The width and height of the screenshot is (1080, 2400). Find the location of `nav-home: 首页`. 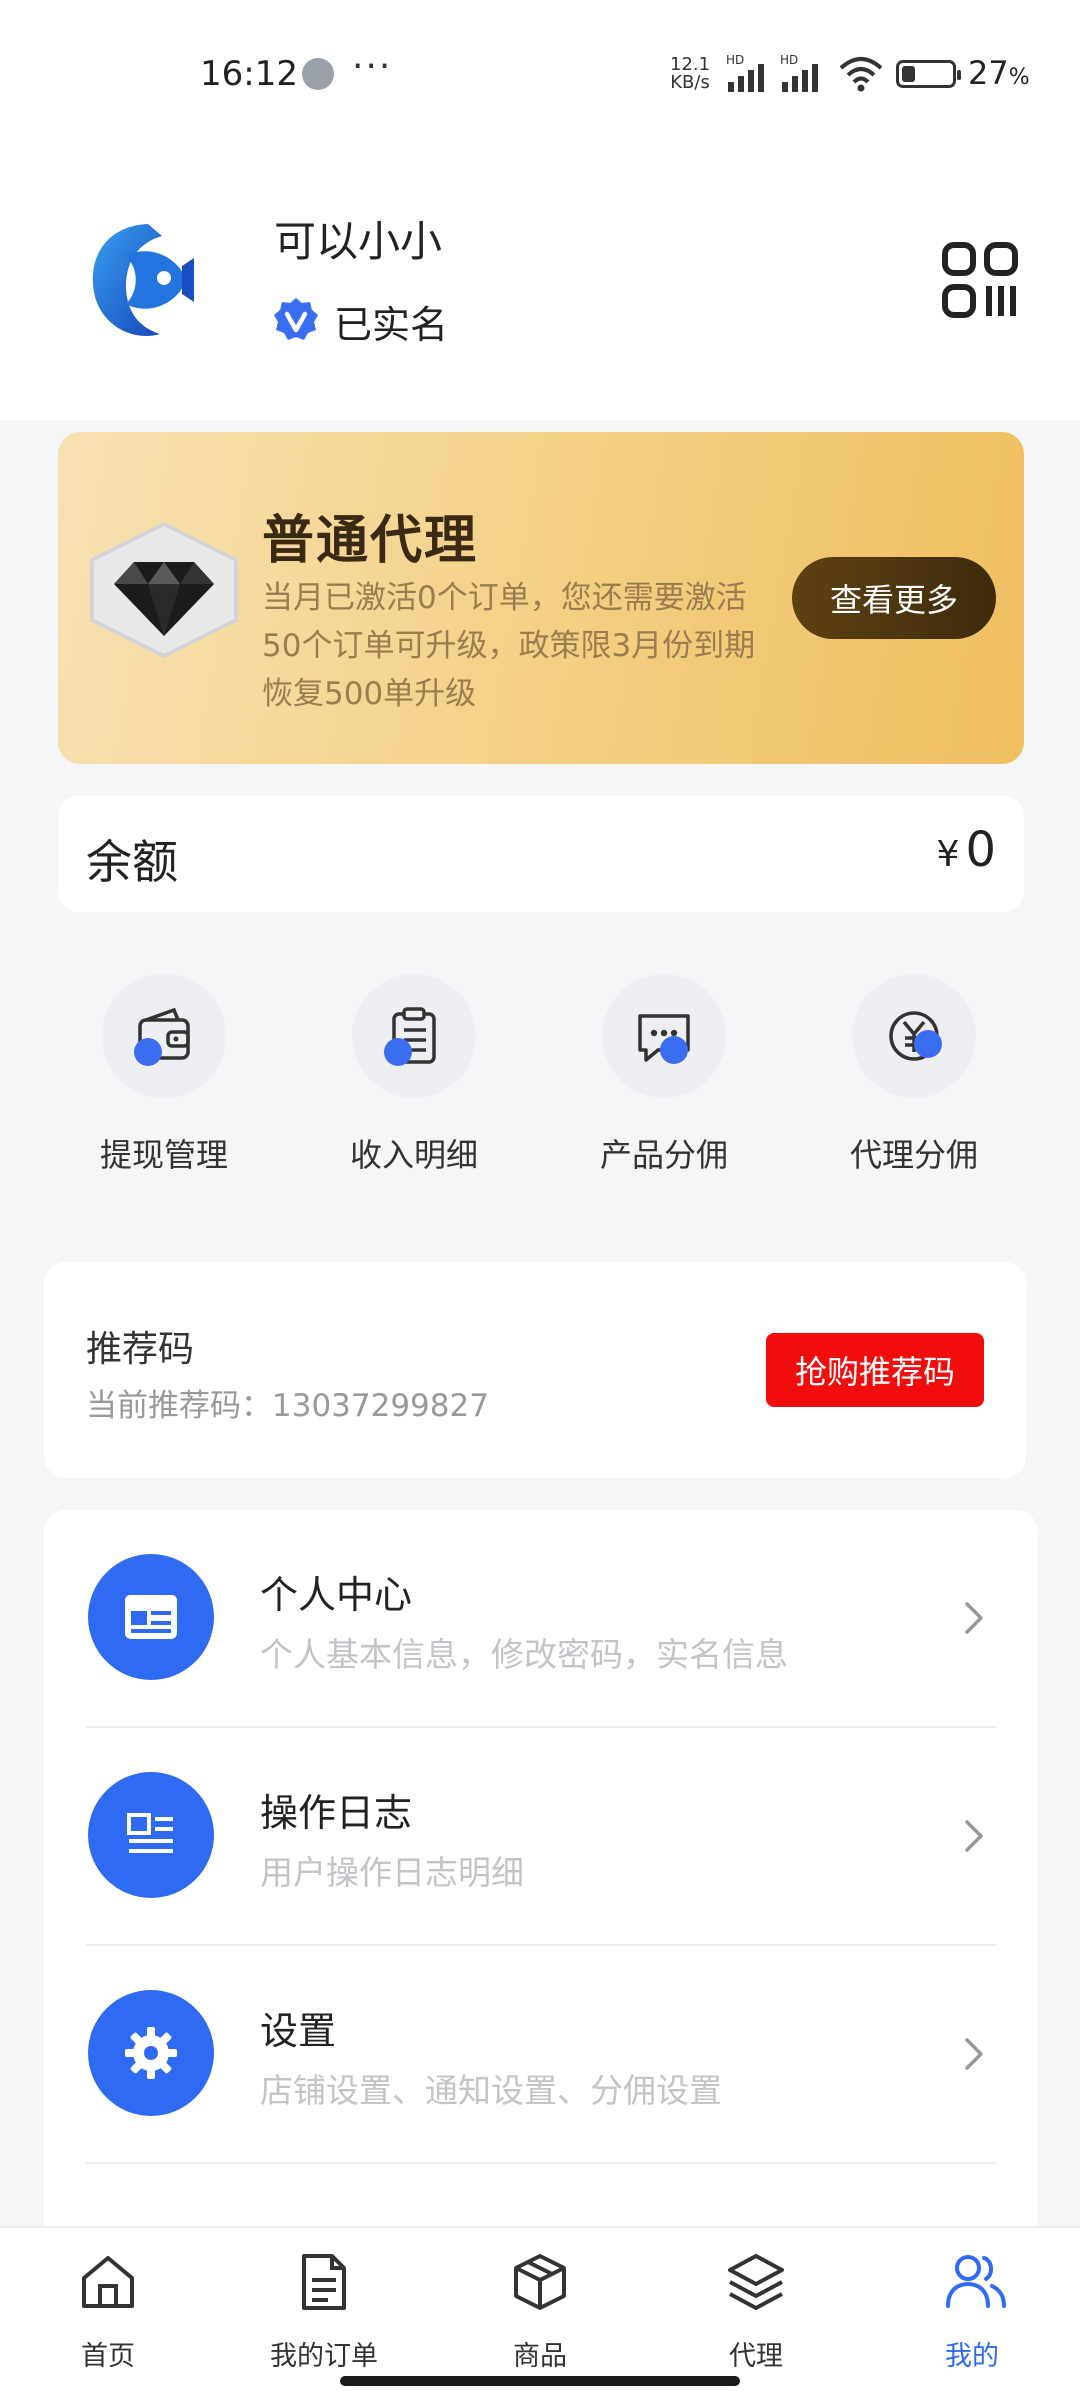

nav-home: 首页 is located at coordinates (108, 2307).